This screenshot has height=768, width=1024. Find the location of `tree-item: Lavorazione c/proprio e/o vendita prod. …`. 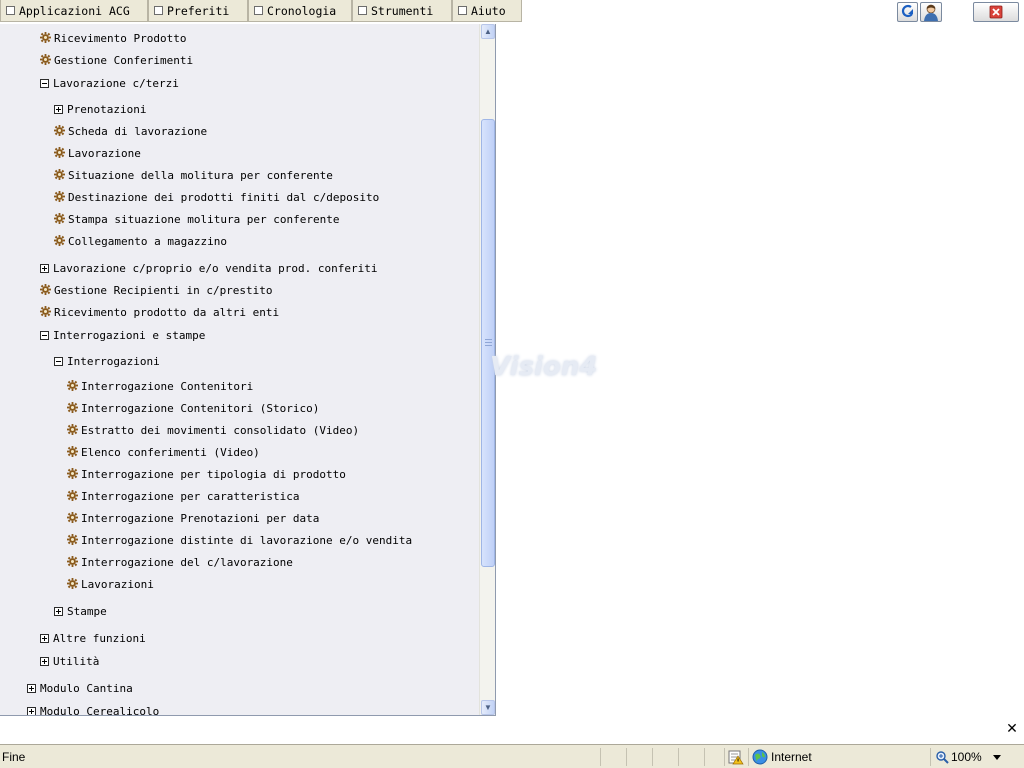

tree-item: Lavorazione c/proprio e/o vendita prod. … is located at coordinates (209, 269).